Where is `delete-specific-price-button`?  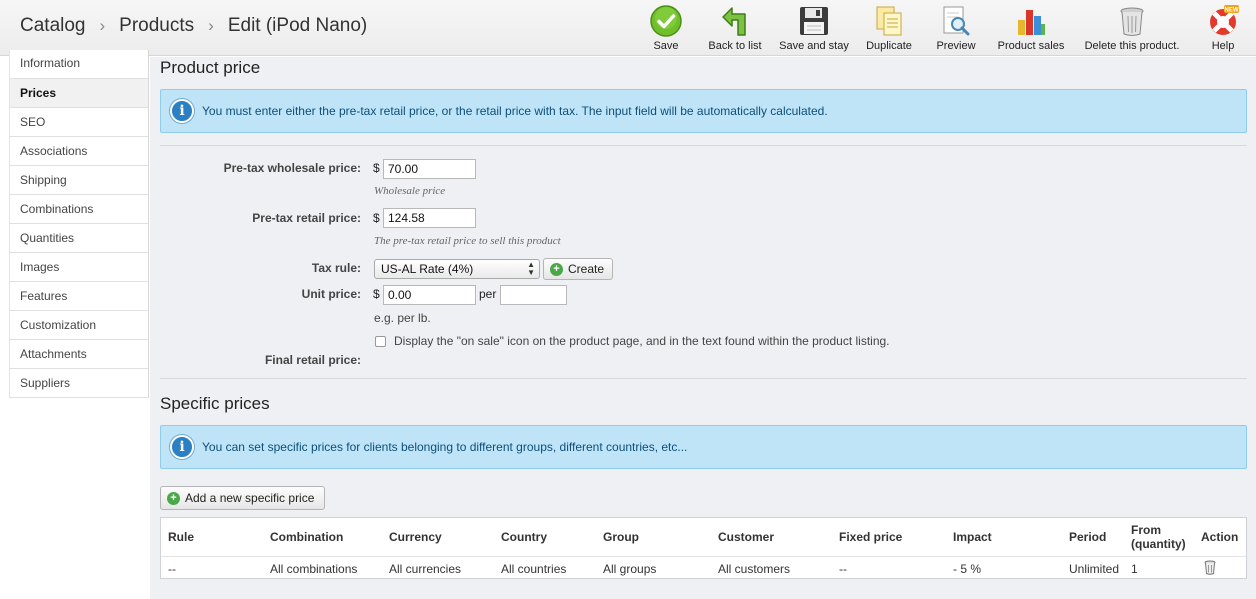
delete-specific-price-button is located at coordinates (1210, 569).